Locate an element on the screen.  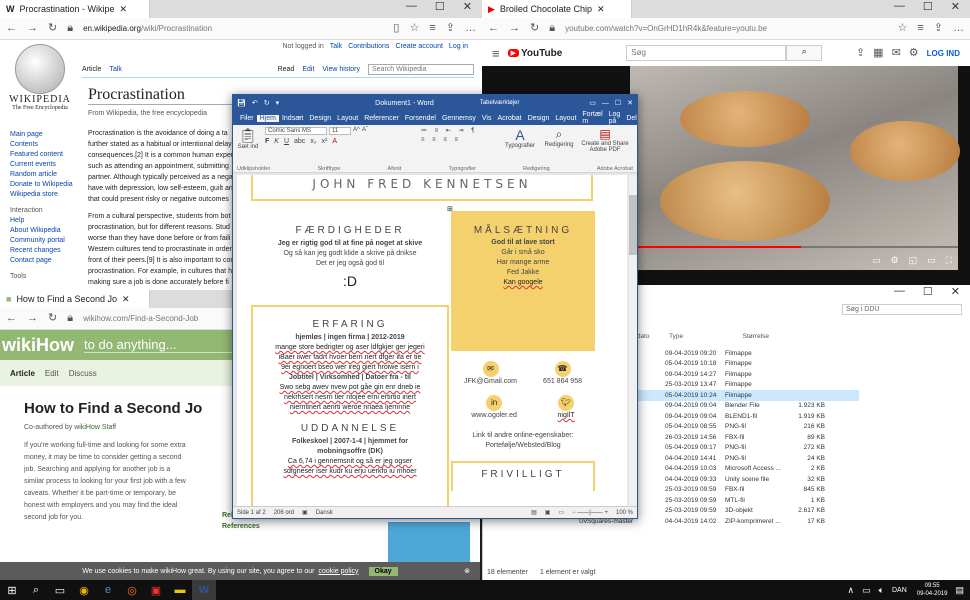
create-pdf-button: ▤ Create and Share Adobe PDF is located at coordinates (605, 148).